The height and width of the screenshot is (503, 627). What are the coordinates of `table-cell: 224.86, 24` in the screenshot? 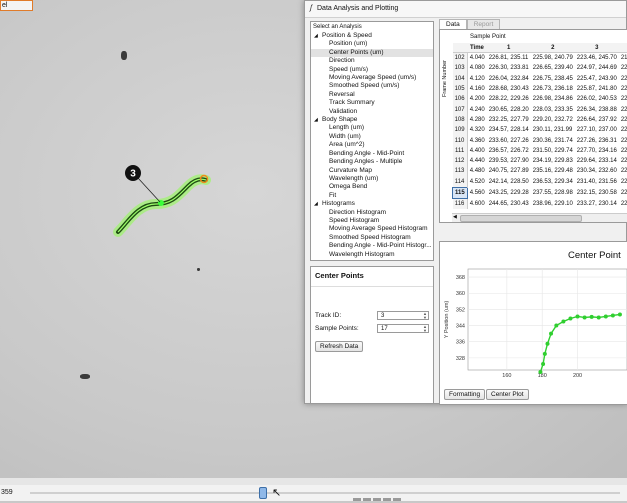 It's located at (623, 120).